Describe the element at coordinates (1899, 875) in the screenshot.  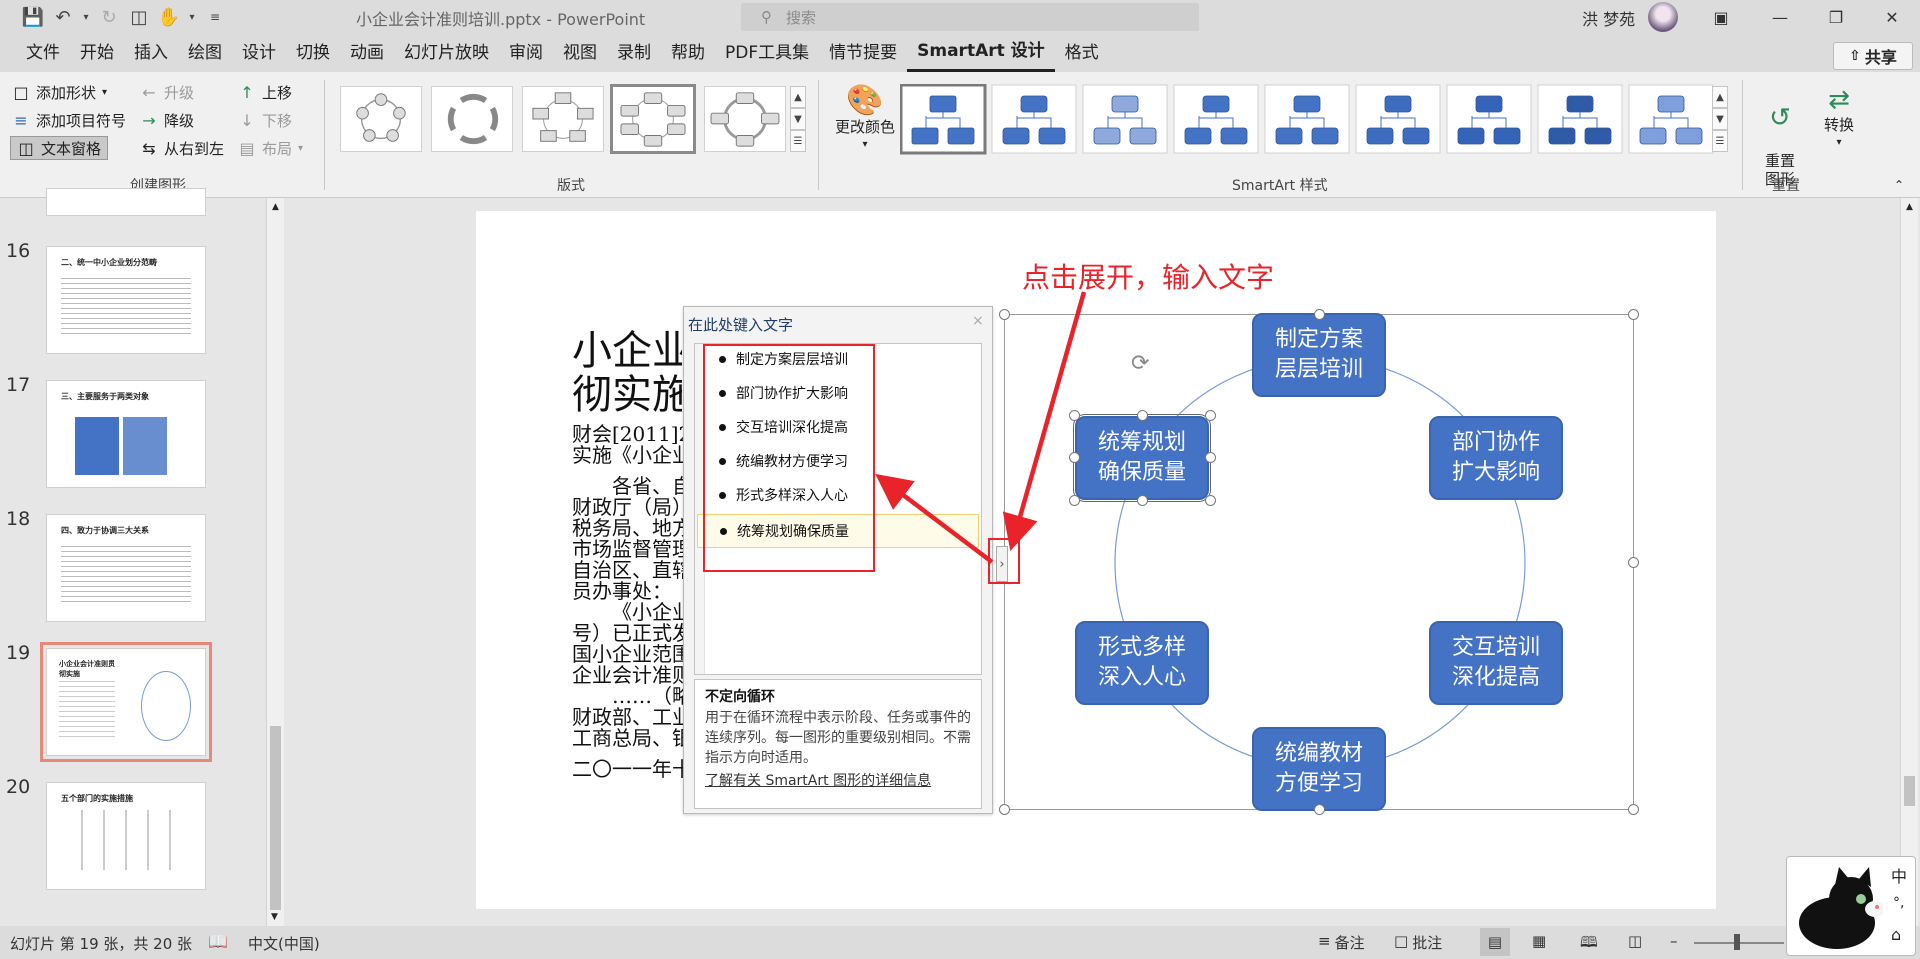
I see `ime-mode-icon: 中` at that location.